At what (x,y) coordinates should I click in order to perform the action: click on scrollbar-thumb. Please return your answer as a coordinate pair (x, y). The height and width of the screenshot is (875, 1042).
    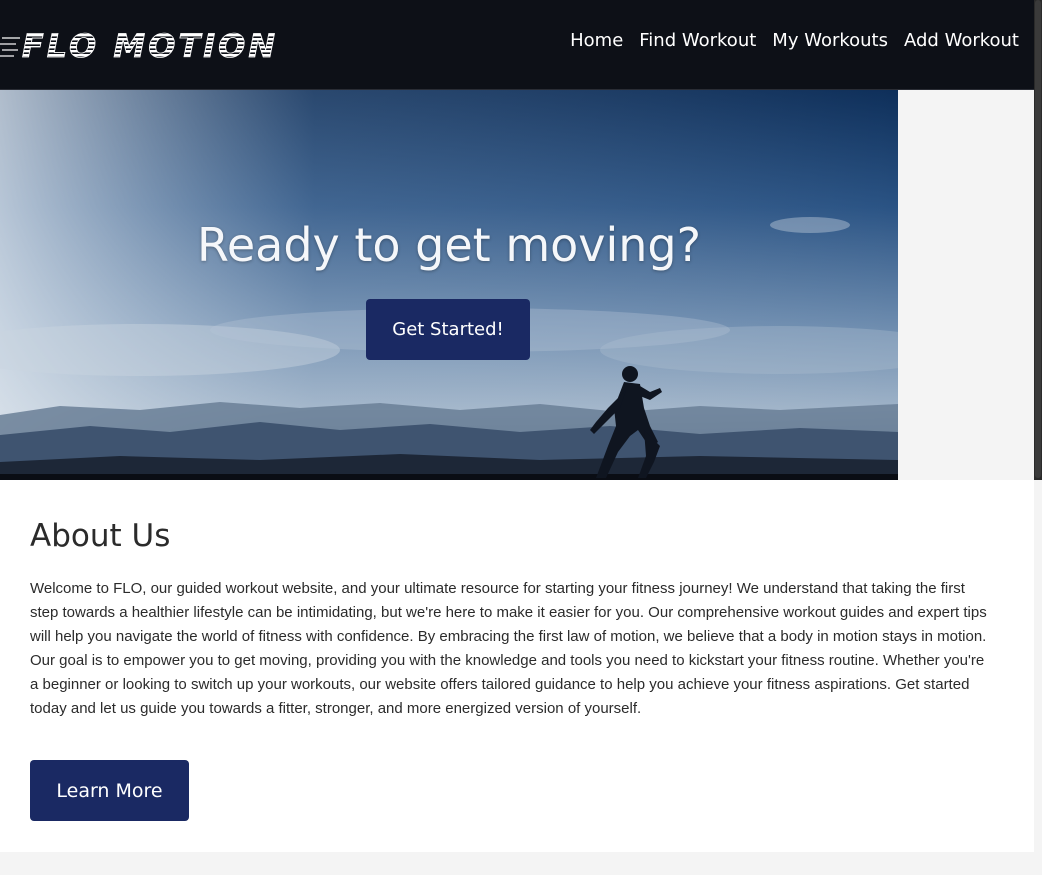
    Looking at the image, I should click on (1038, 239).